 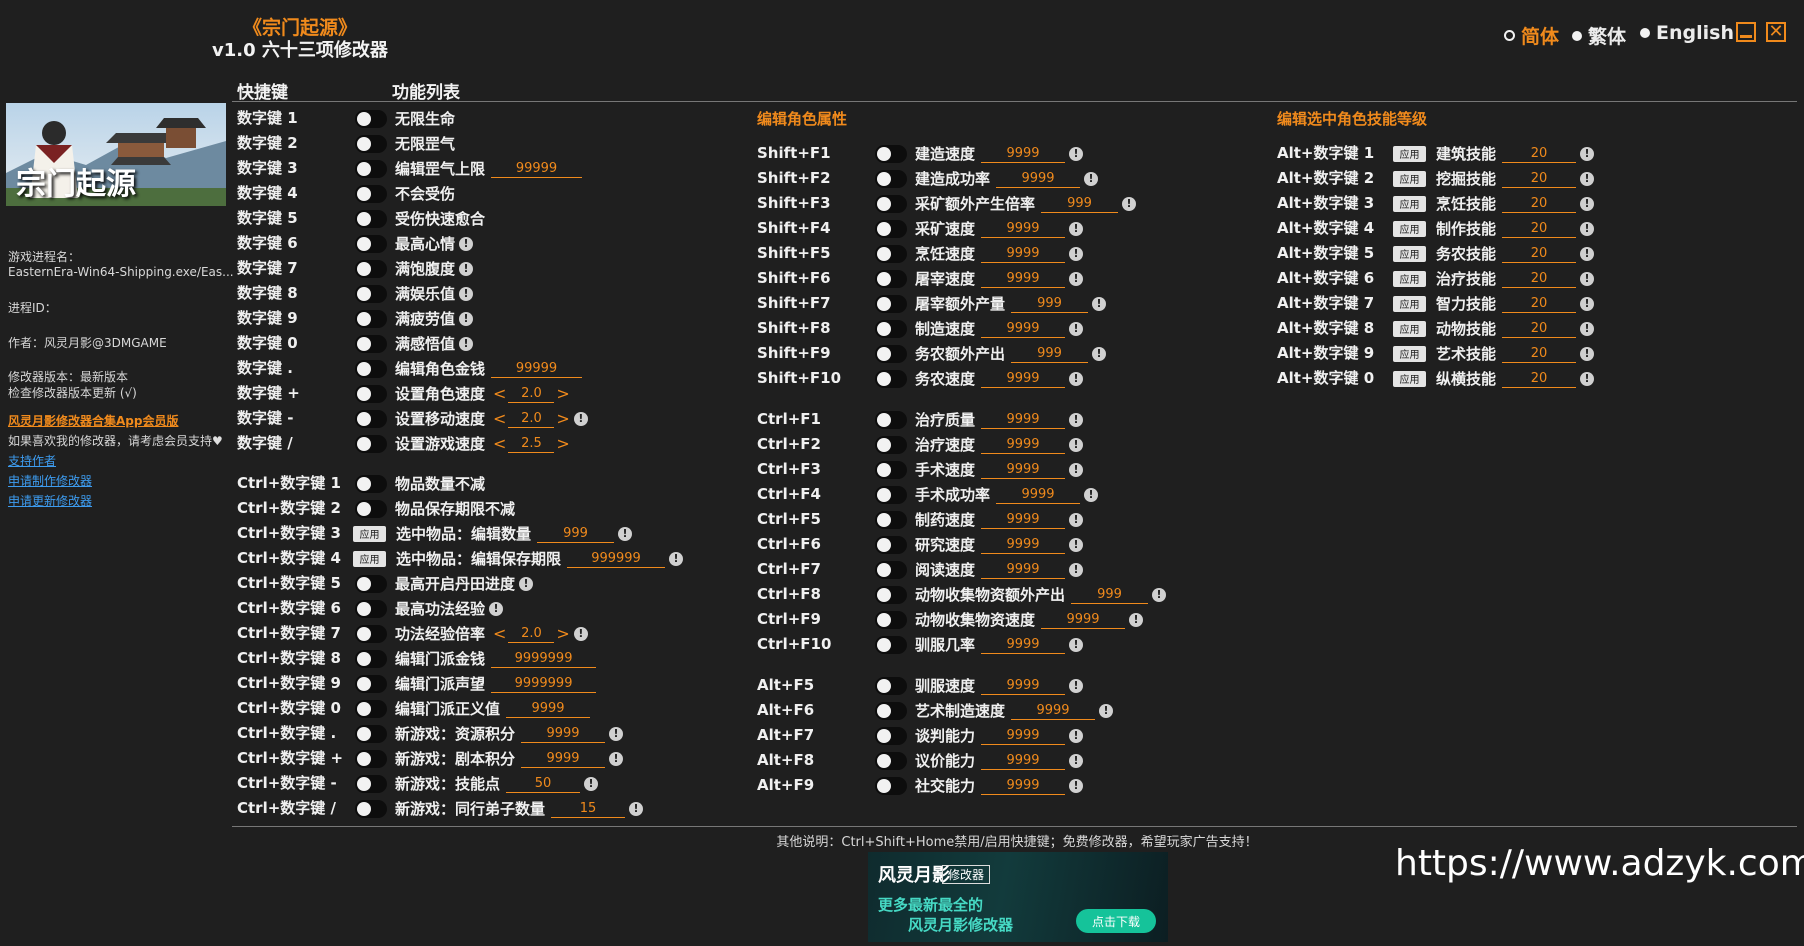 I want to click on minimize-icon, so click(x=1746, y=32).